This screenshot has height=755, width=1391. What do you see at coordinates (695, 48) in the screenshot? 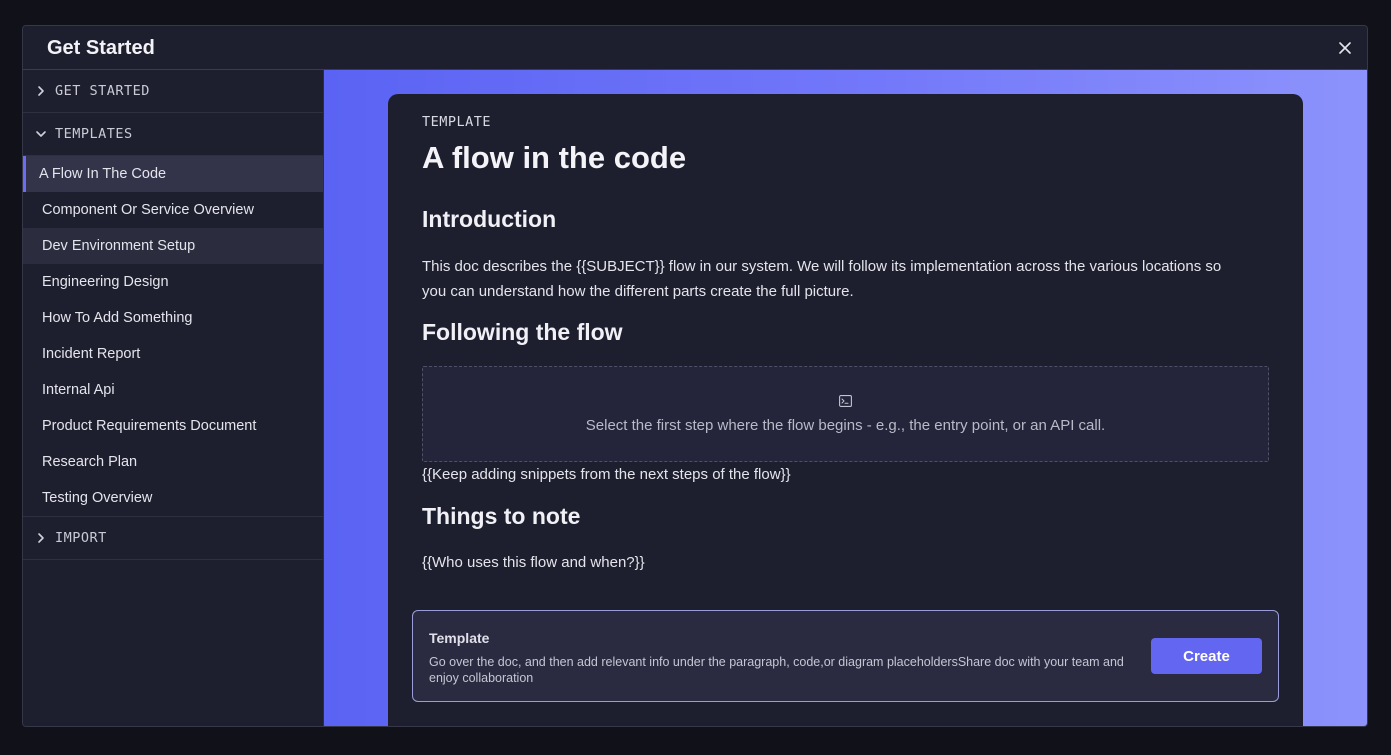
I see `modal-header: Get Started` at bounding box center [695, 48].